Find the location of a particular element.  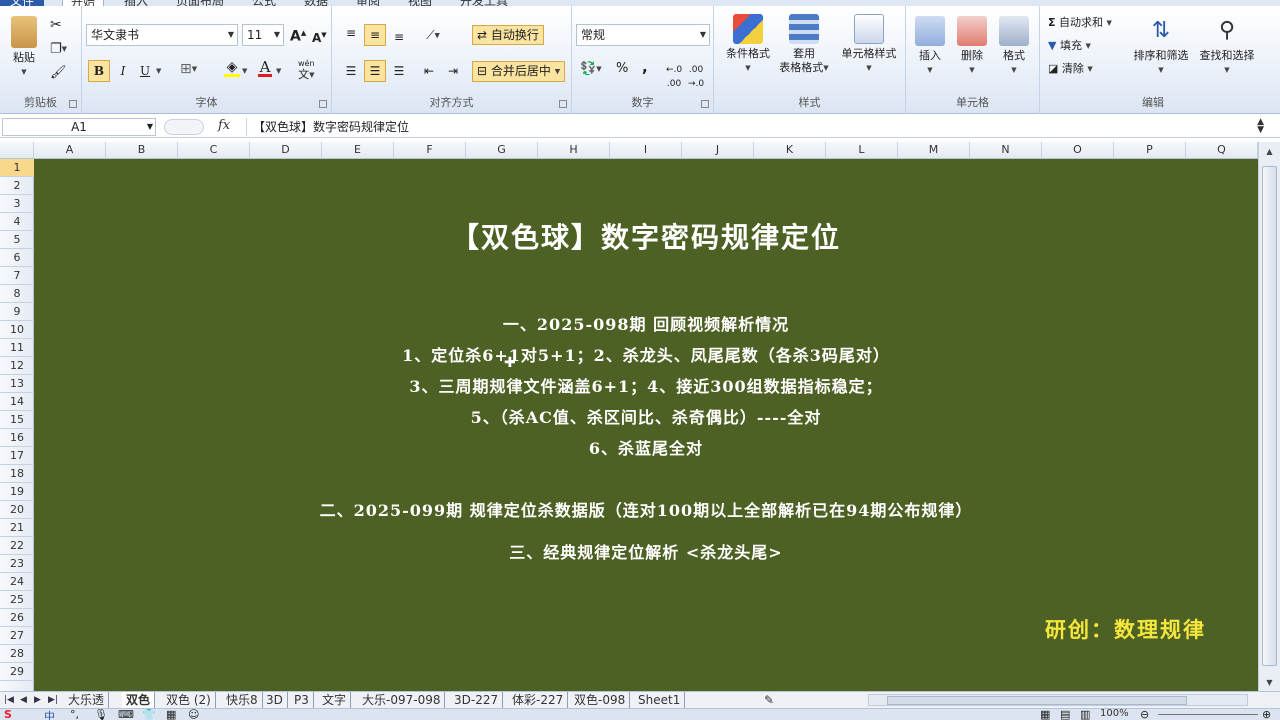

row-header: 3 is located at coordinates (17, 204).